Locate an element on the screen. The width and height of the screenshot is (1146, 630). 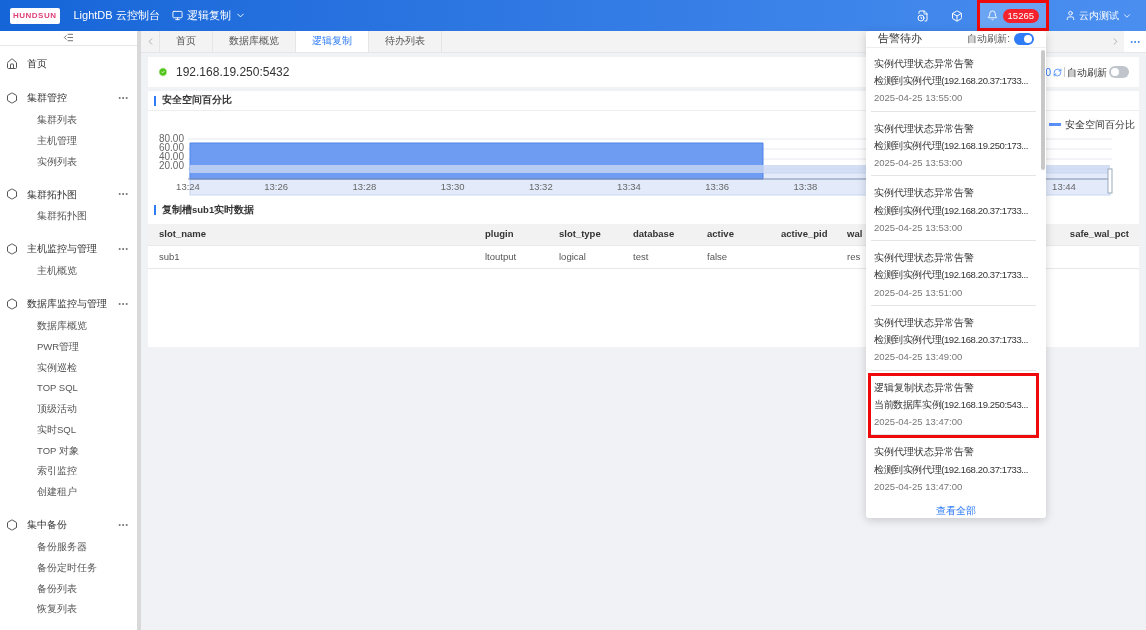
column-header: active is located at coordinates (720, 234).